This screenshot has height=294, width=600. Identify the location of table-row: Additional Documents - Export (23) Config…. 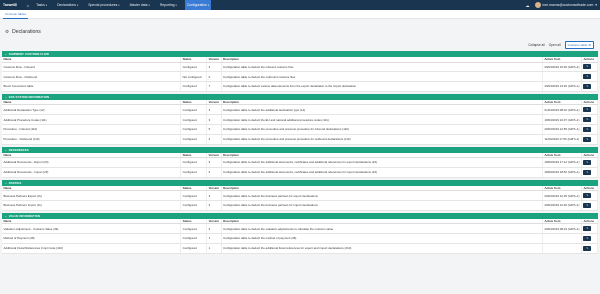
(300, 162).